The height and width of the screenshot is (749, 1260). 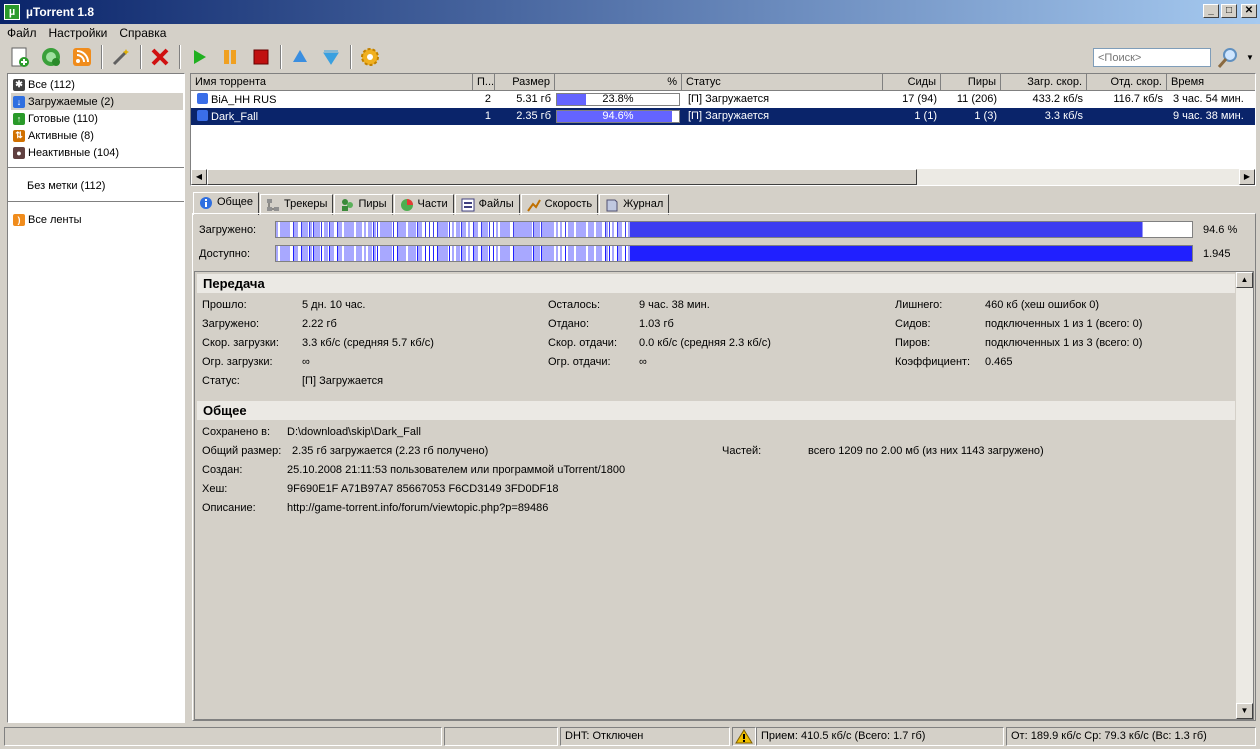 I want to click on preferences-button, so click(x=370, y=57).